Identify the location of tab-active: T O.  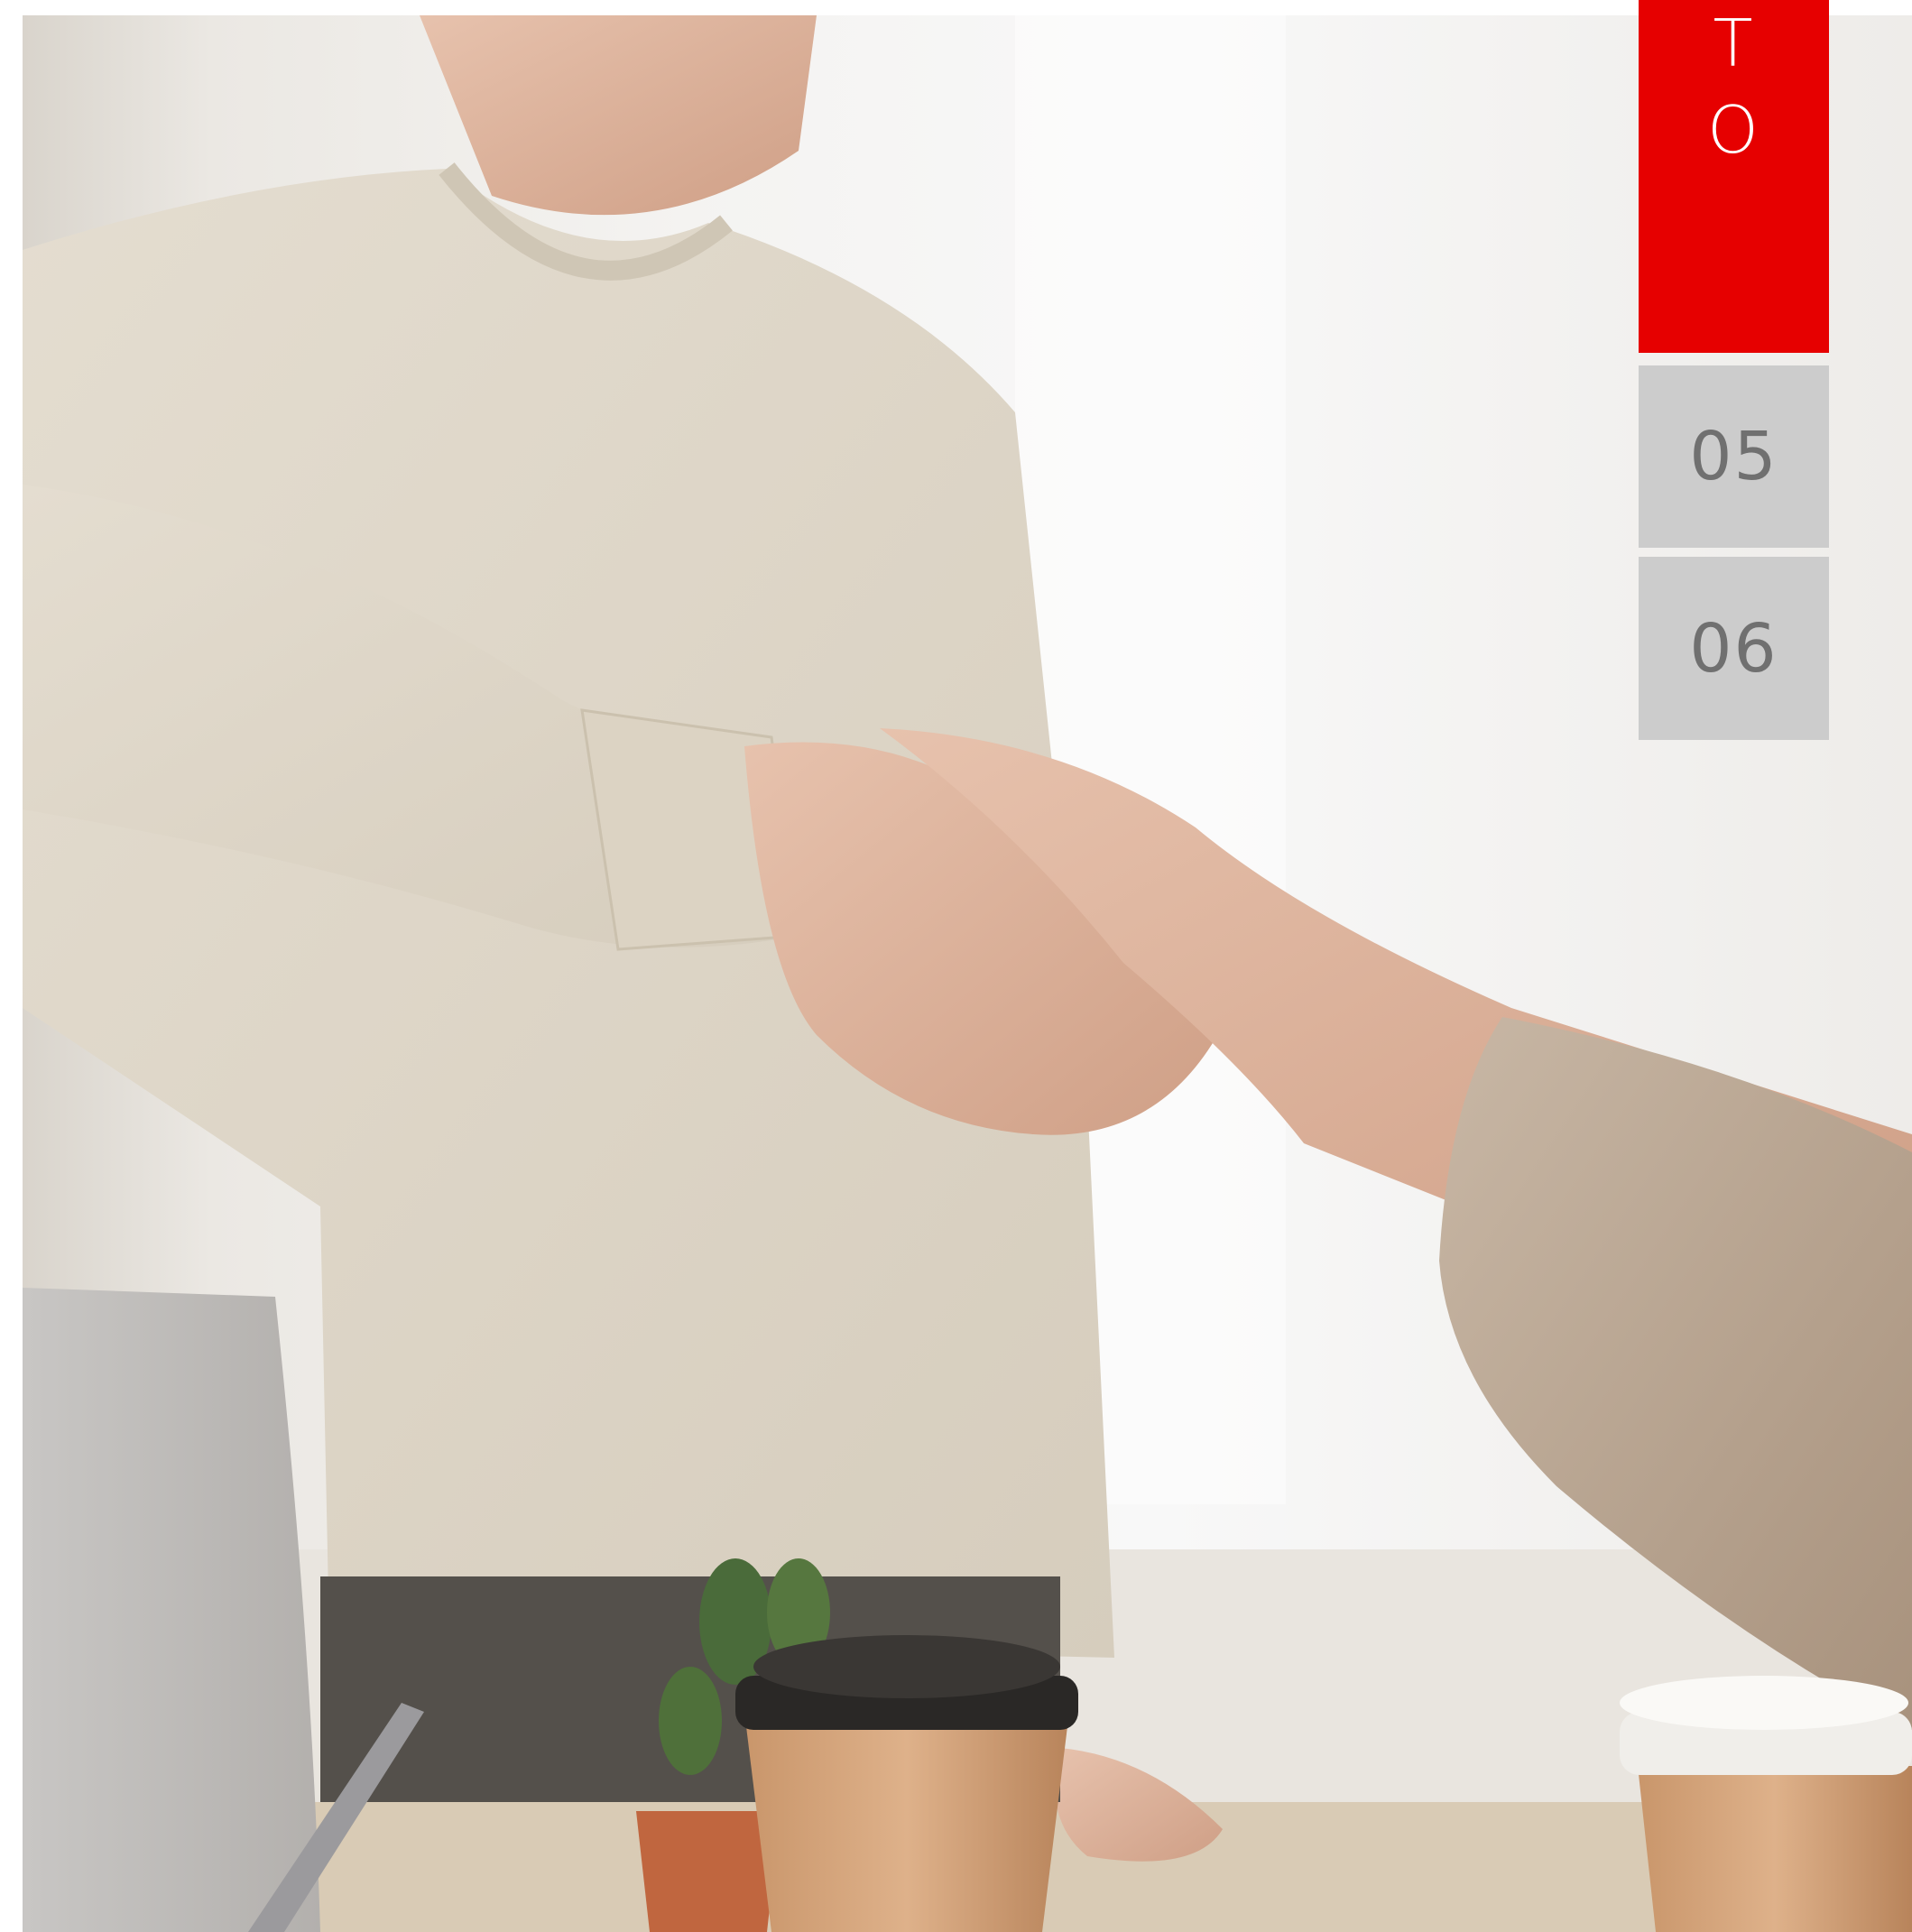
(1734, 176).